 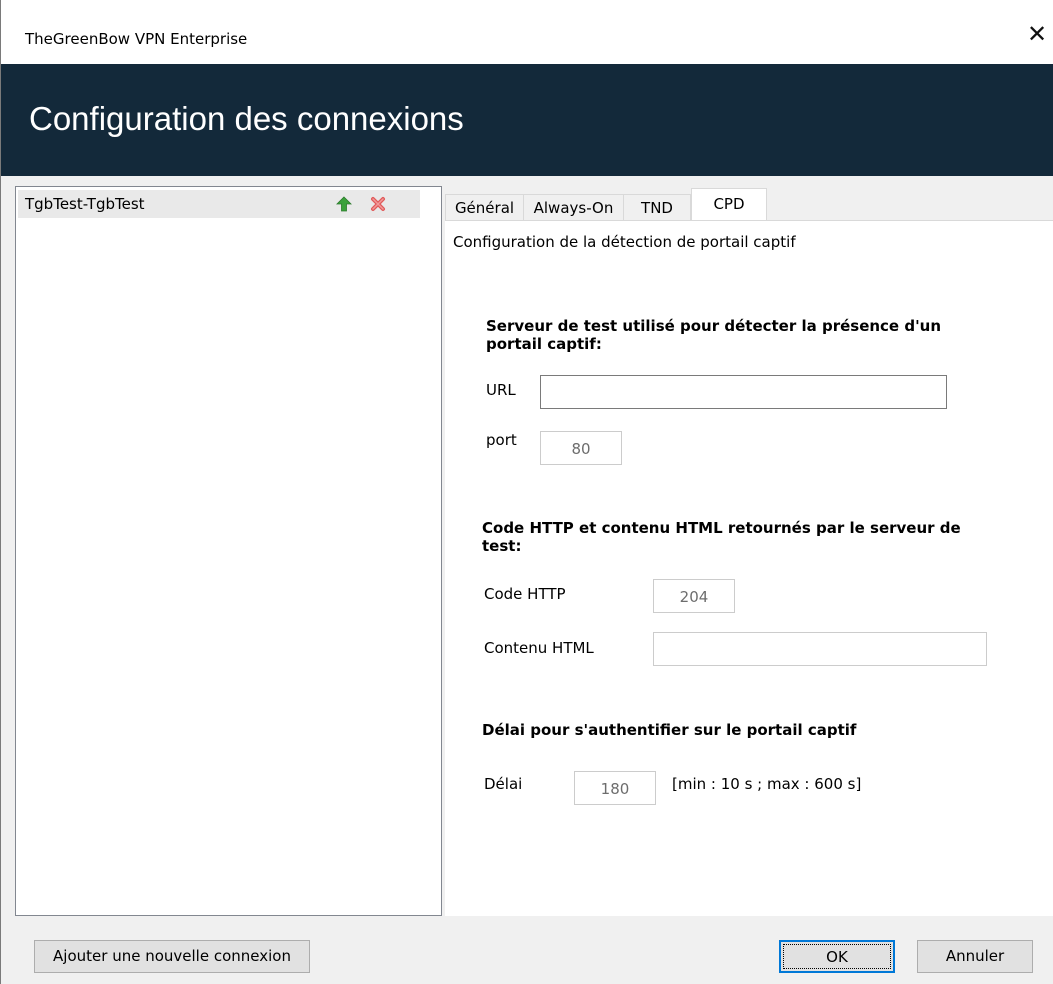 What do you see at coordinates (657, 207) in the screenshot?
I see `tab-tnd: TND` at bounding box center [657, 207].